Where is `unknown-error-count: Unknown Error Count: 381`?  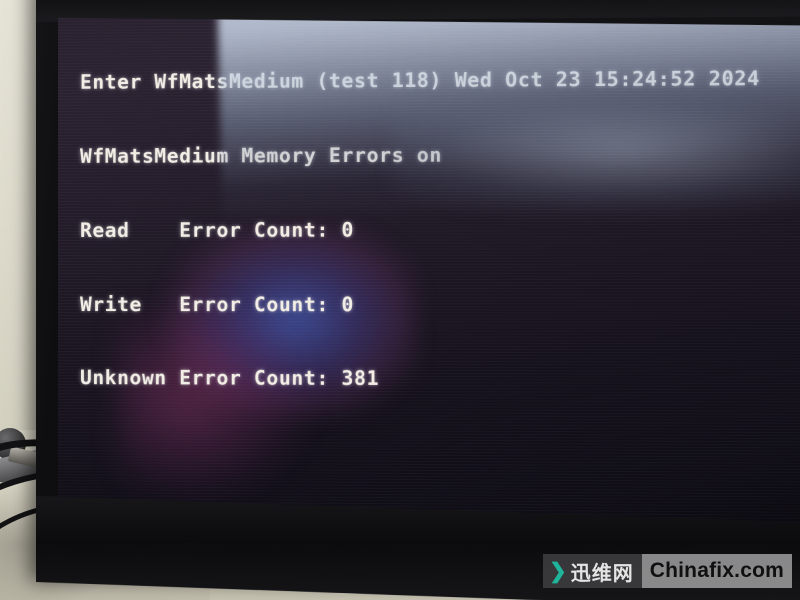 unknown-error-count: Unknown Error Count: 381 is located at coordinates (230, 378).